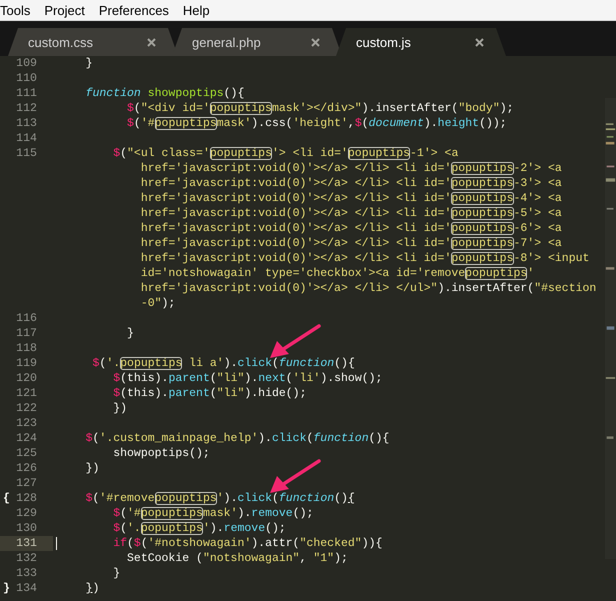  What do you see at coordinates (133, 10) in the screenshot?
I see `menu-item: Preferences` at bounding box center [133, 10].